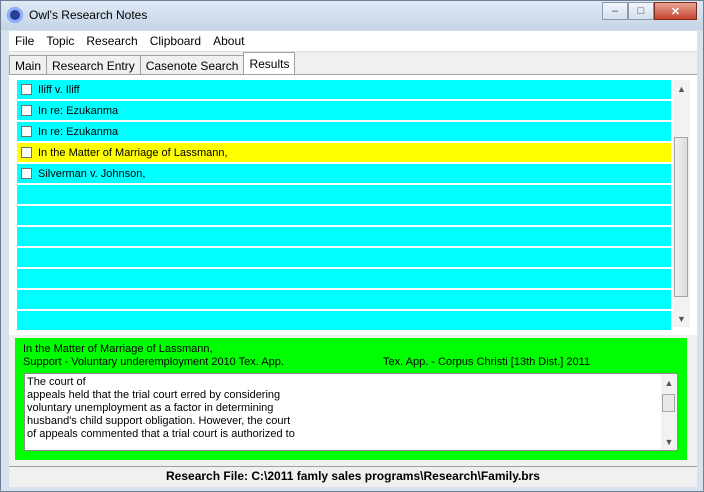 This screenshot has height=492, width=704. What do you see at coordinates (344, 152) in the screenshot?
I see `result-row: In the Matter of Marriage of Lassmann,` at bounding box center [344, 152].